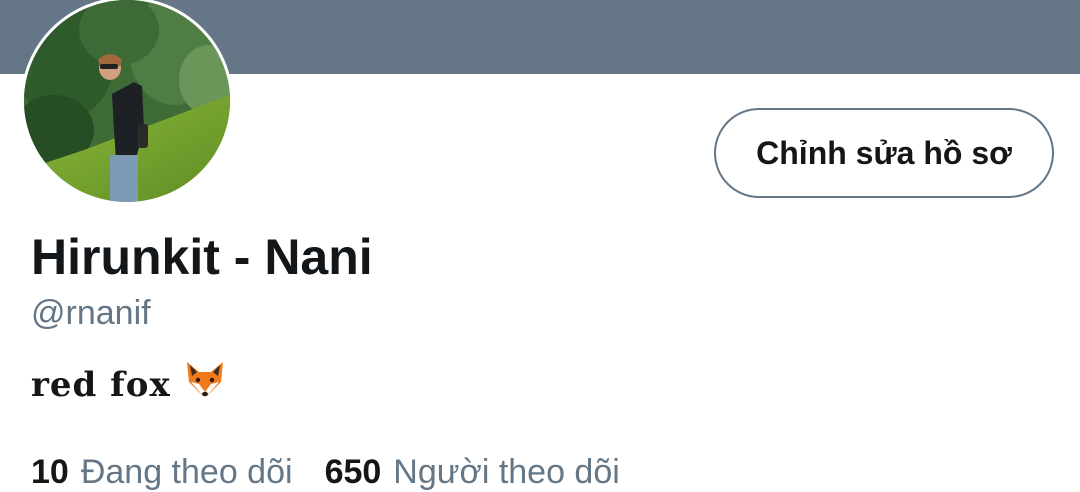 Image resolution: width=1080 pixels, height=492 pixels. What do you see at coordinates (506, 472) in the screenshot?
I see `followers-label: Người theo dõi` at bounding box center [506, 472].